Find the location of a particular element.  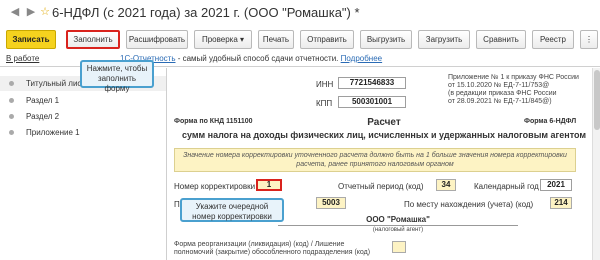

agent-caption: (налоговый агент) is located at coordinates (398, 230).